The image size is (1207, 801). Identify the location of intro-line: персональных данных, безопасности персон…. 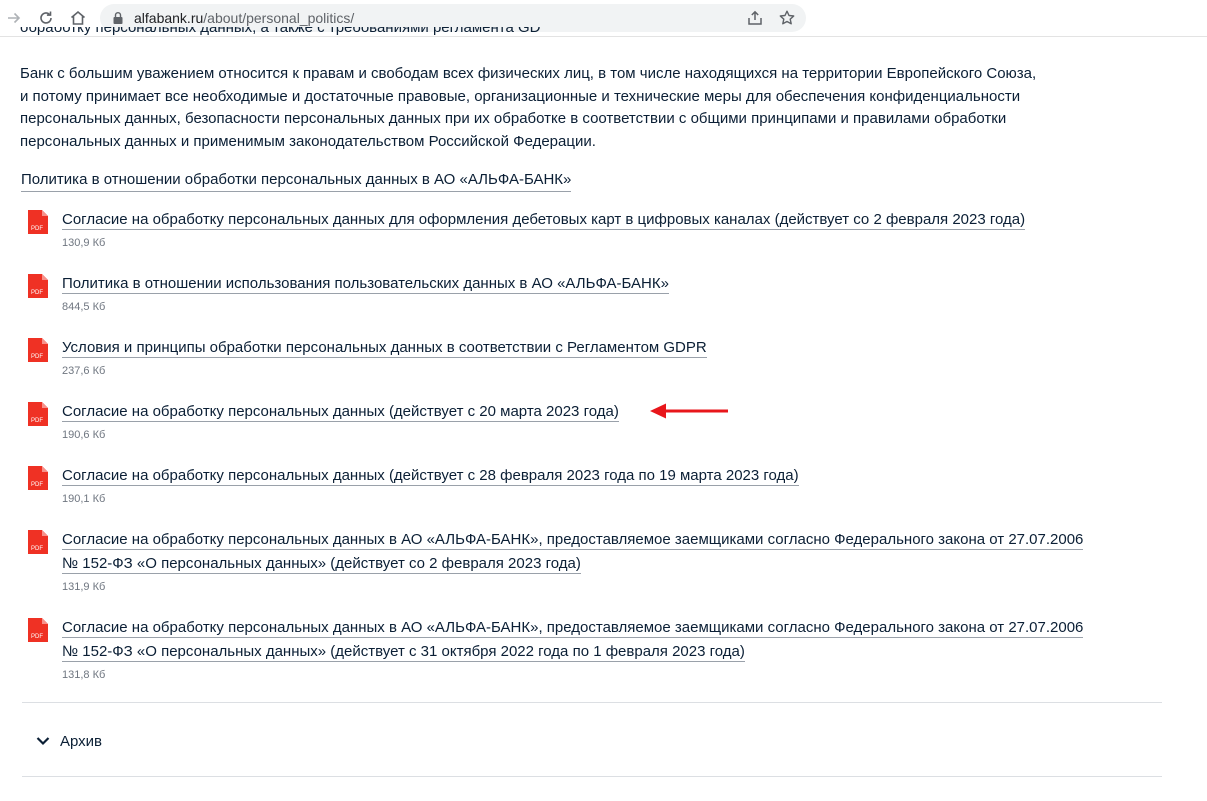
(513, 118).